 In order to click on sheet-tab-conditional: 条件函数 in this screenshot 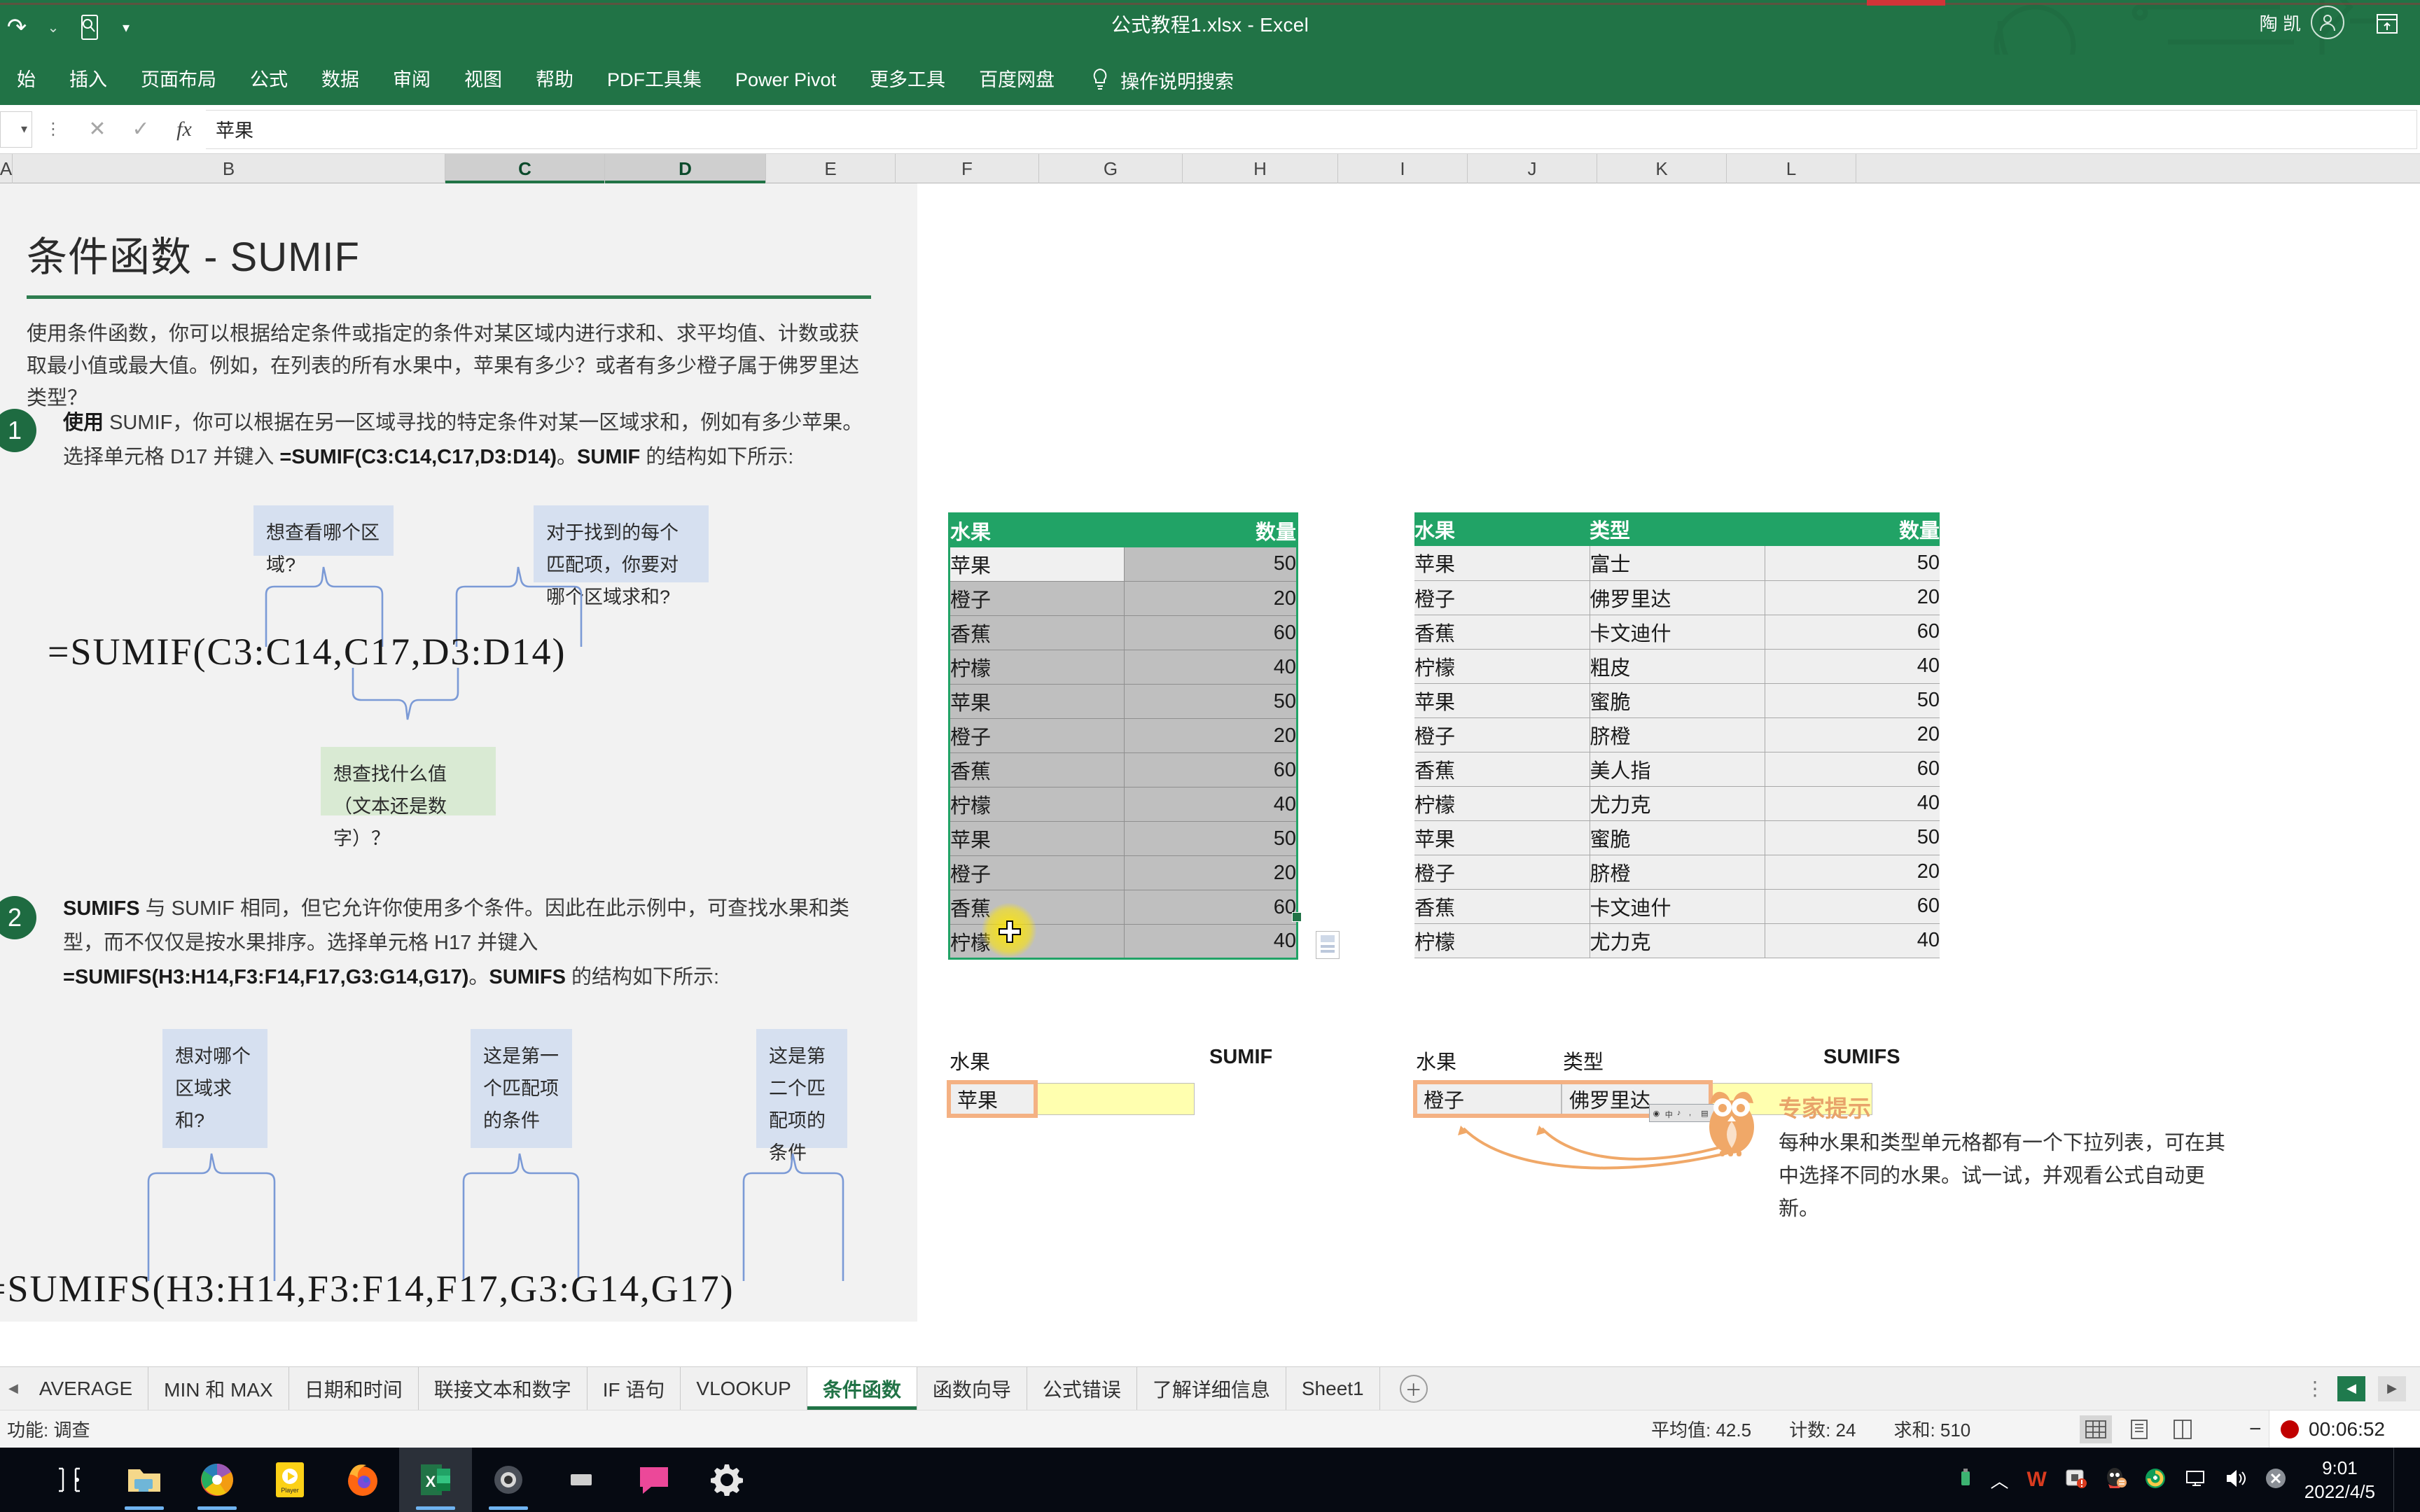, I will do `click(862, 1388)`.